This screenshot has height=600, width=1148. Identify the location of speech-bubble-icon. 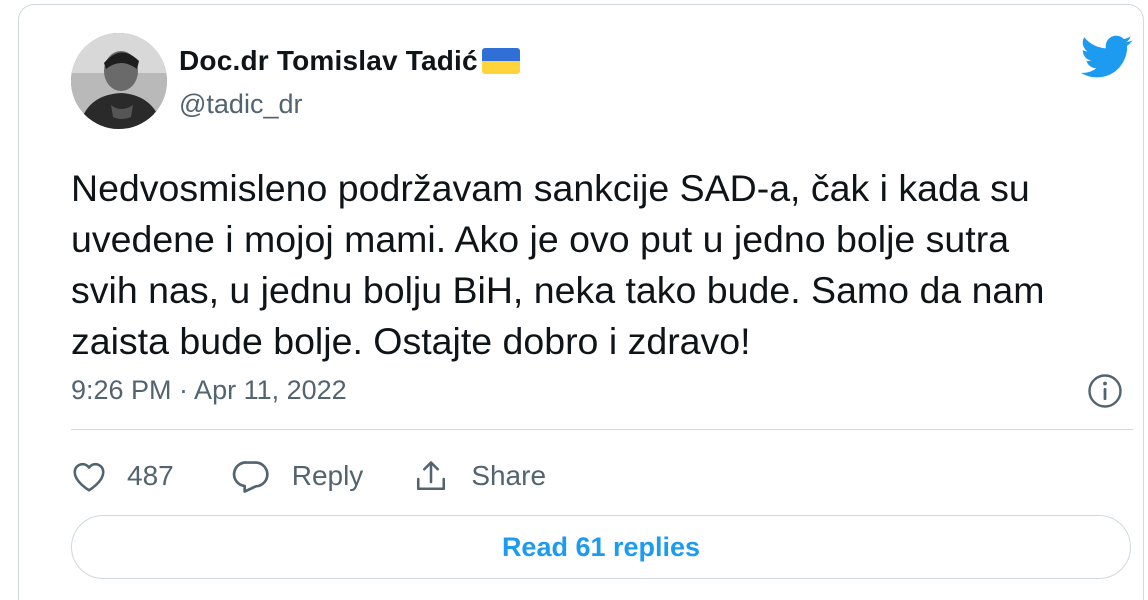
(250, 477).